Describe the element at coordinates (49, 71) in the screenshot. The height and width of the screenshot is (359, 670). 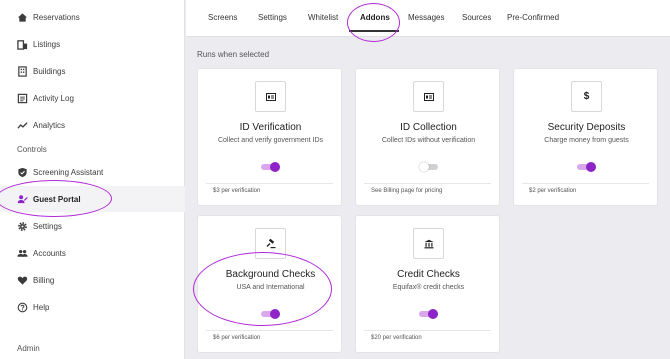
I see `sidebar-item-label: Buildings` at that location.